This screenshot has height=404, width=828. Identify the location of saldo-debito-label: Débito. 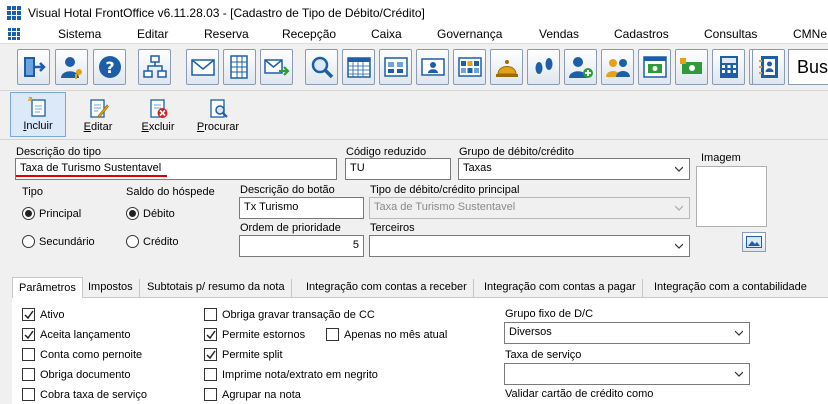
(159, 213).